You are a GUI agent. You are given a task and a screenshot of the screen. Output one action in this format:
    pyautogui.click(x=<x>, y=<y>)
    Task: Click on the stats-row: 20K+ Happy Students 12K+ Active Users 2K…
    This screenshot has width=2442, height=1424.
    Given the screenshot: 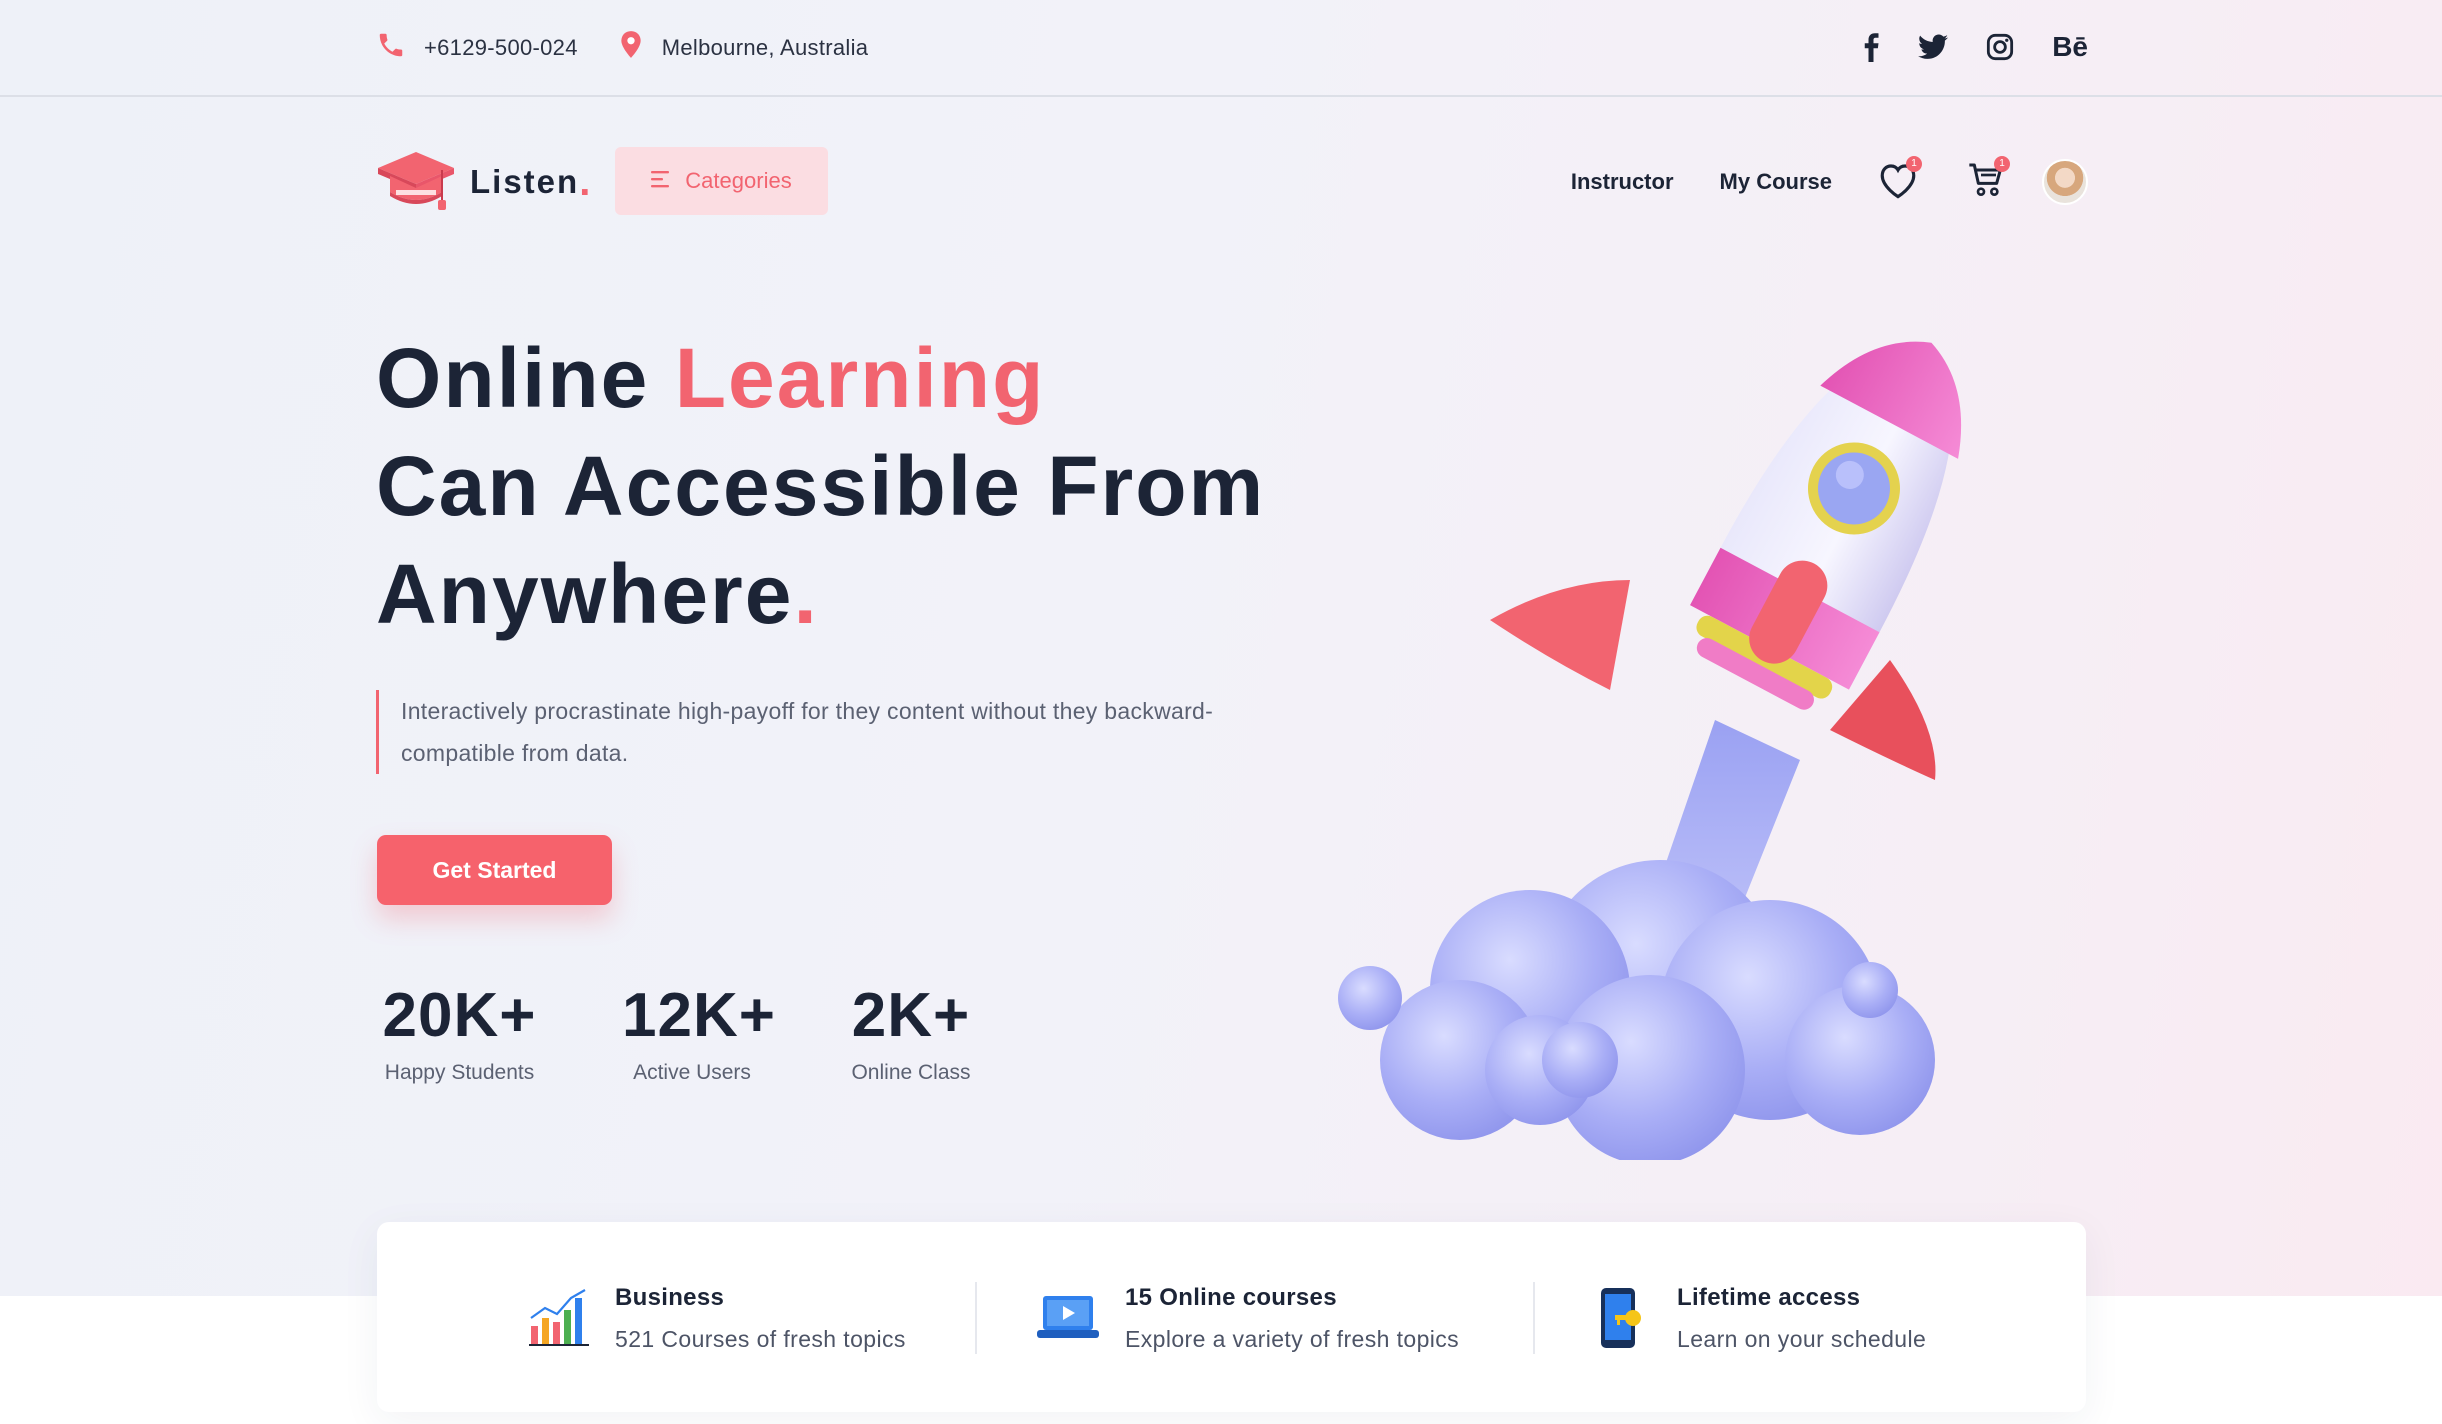 What is the action you would take?
    pyautogui.click(x=678, y=1032)
    